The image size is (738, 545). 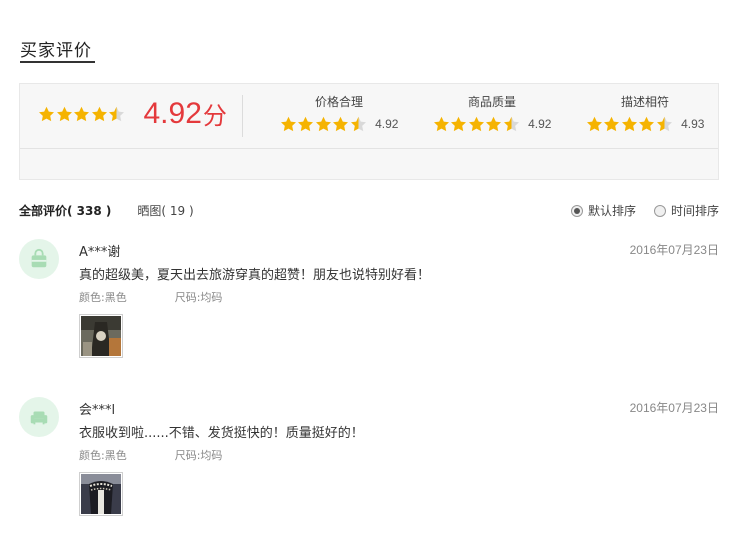 I want to click on metric-value: 4.93, so click(x=693, y=124).